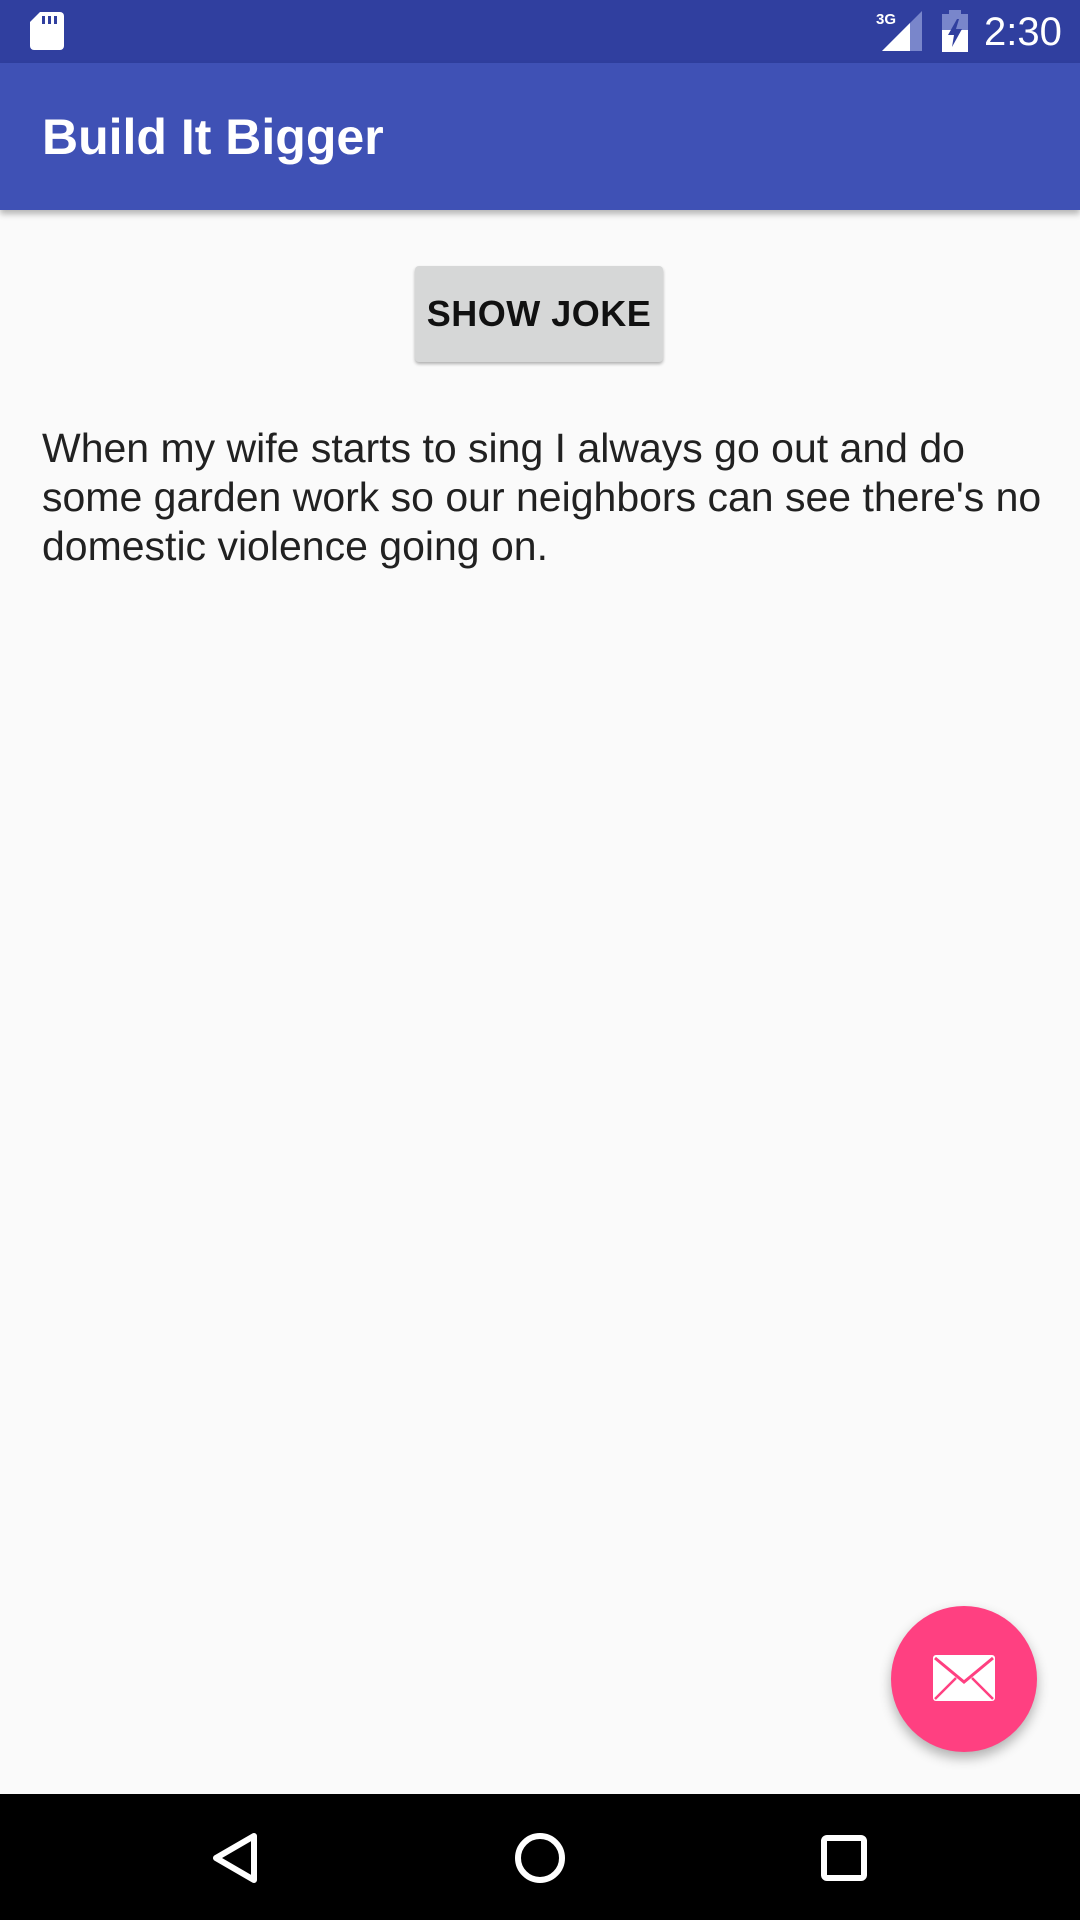 The height and width of the screenshot is (1920, 1080). What do you see at coordinates (886, 19) in the screenshot?
I see `network-type-label: 3G` at bounding box center [886, 19].